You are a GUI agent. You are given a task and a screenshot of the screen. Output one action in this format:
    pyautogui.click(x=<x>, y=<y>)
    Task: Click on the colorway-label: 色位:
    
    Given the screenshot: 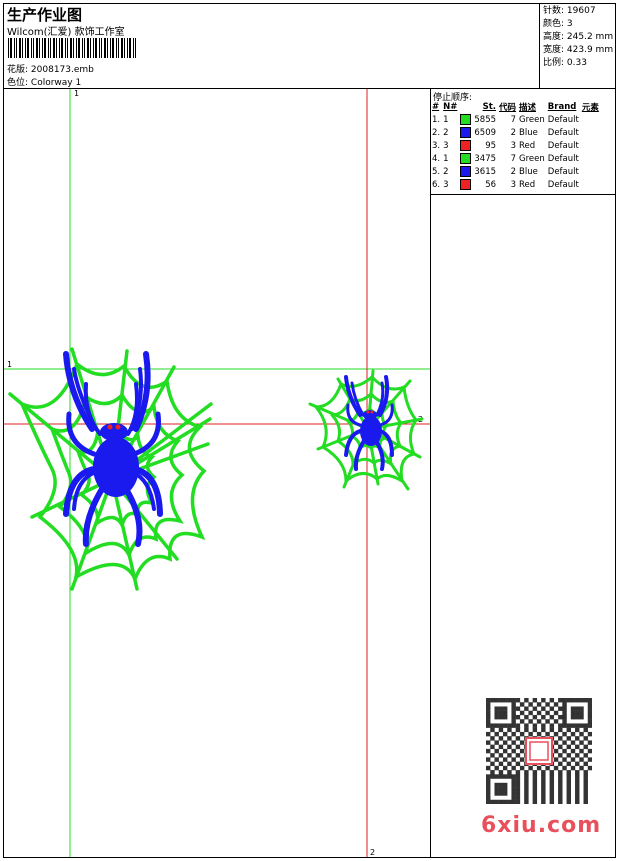 What is the action you would take?
    pyautogui.click(x=18, y=83)
    